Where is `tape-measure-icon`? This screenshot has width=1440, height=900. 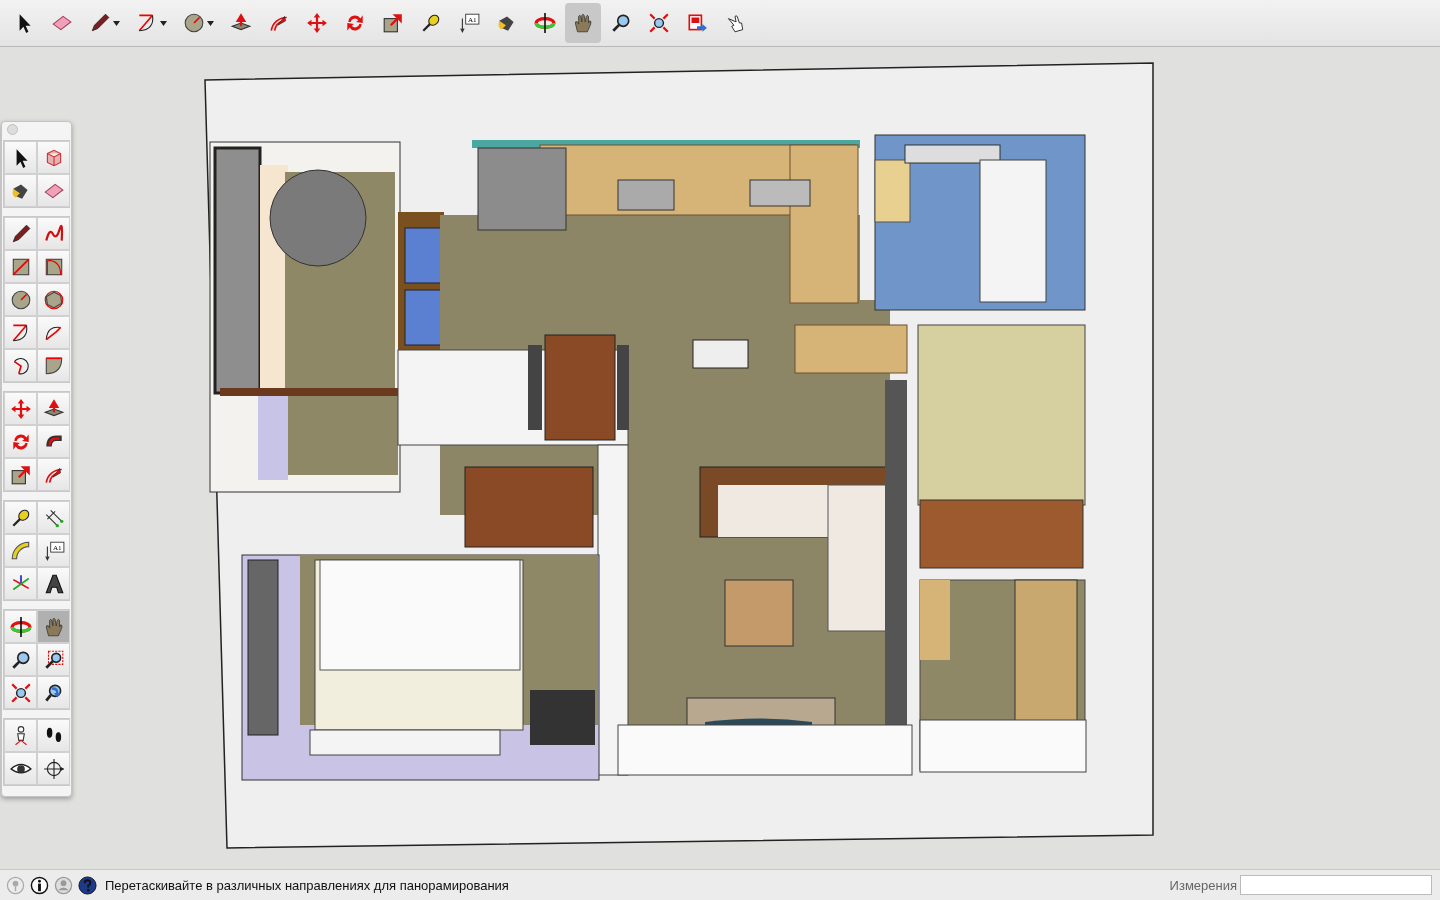 tape-measure-icon is located at coordinates (431, 23).